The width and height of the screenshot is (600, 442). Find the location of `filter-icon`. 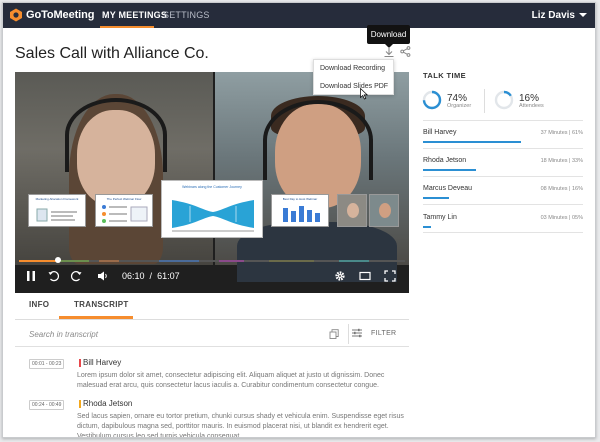

filter-icon is located at coordinates (357, 333).